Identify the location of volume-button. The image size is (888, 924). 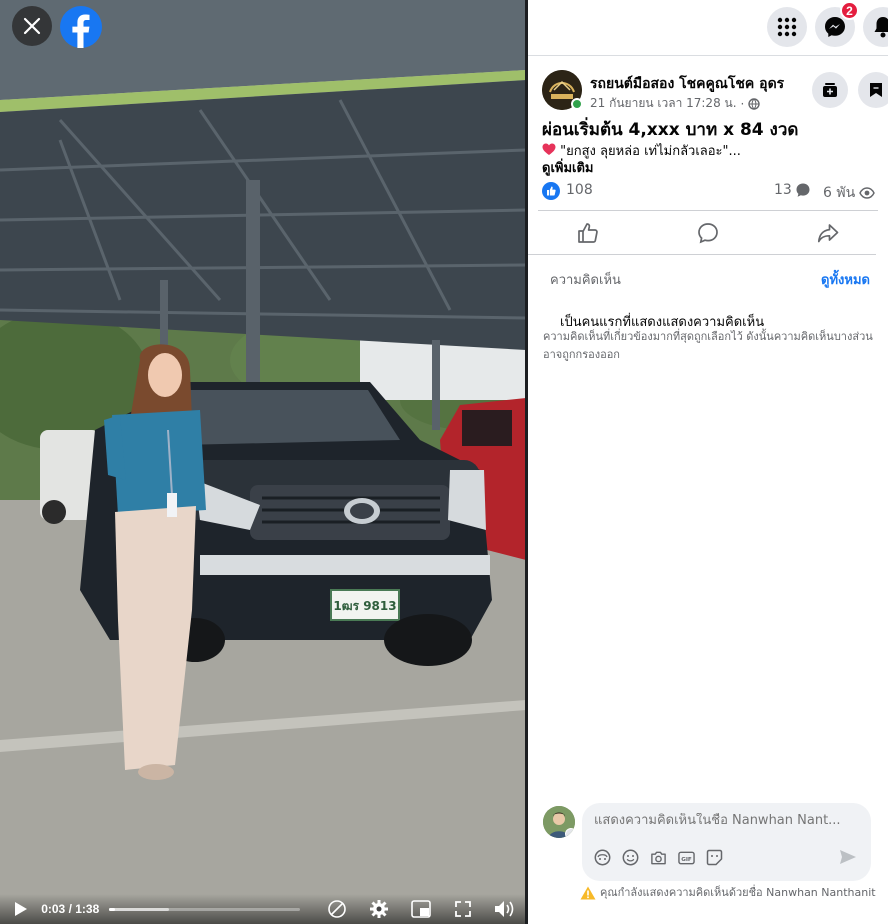
(505, 909).